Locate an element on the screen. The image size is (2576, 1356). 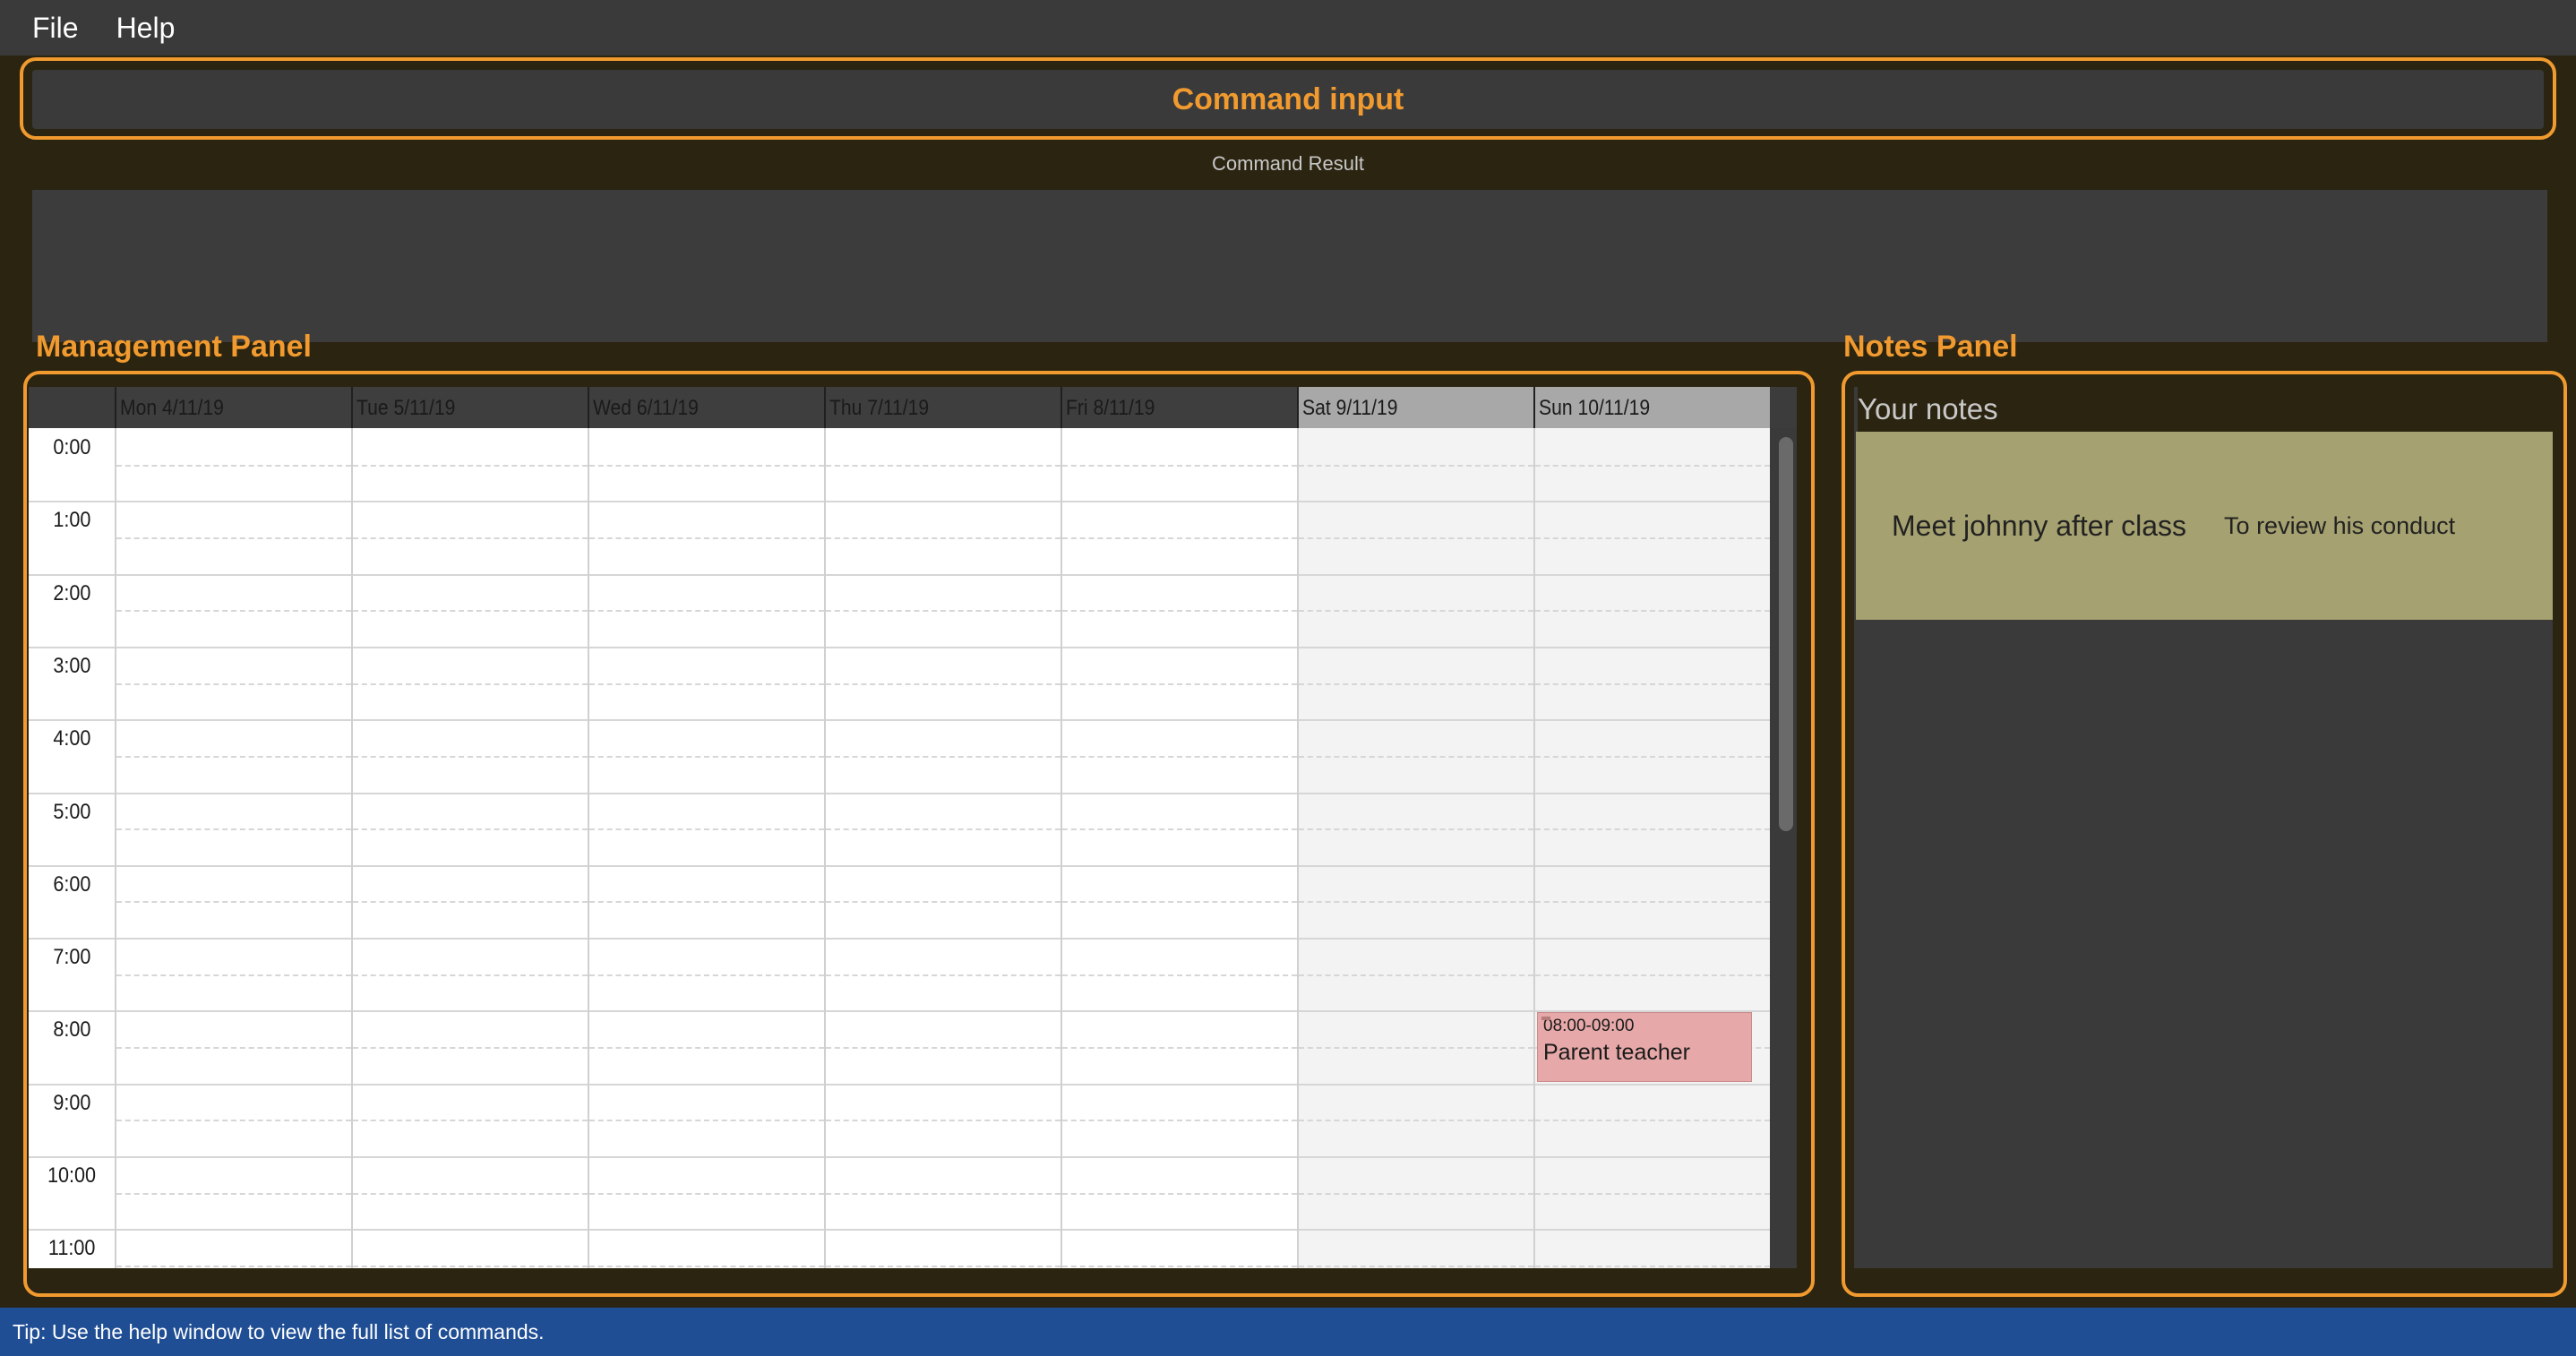
day-header-label: Wed 6/11/19 is located at coordinates (646, 408).